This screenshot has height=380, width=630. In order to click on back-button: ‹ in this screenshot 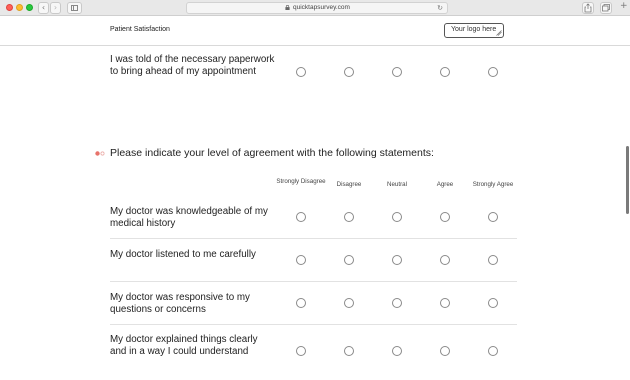, I will do `click(43, 8)`.